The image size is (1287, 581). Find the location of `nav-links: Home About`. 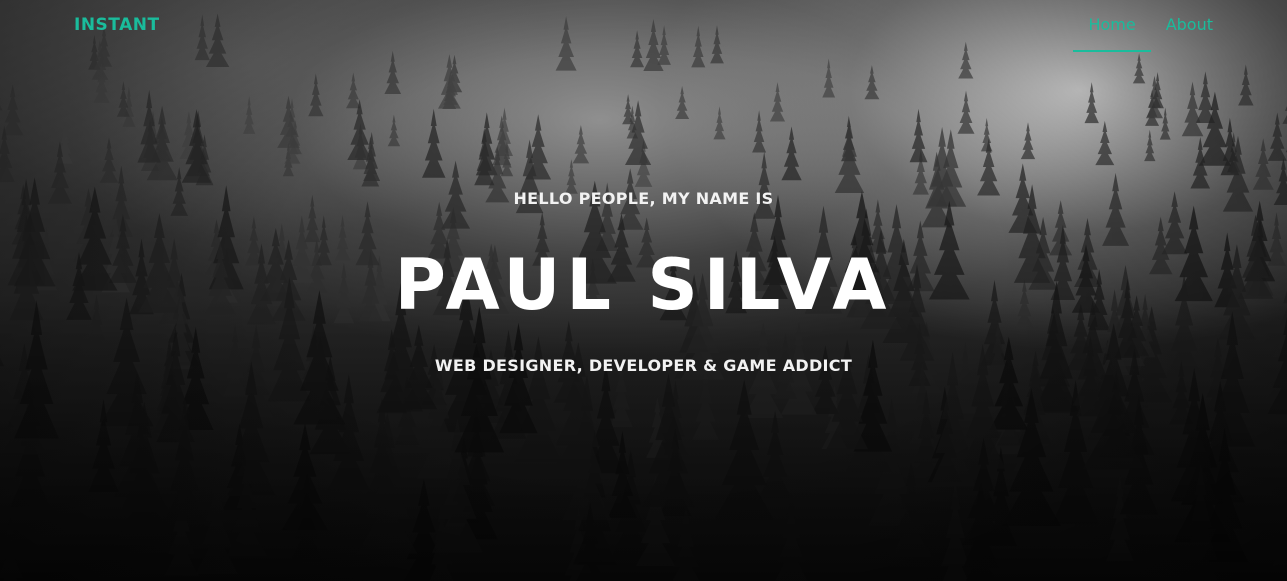

nav-links: Home About is located at coordinates (1180, 26).